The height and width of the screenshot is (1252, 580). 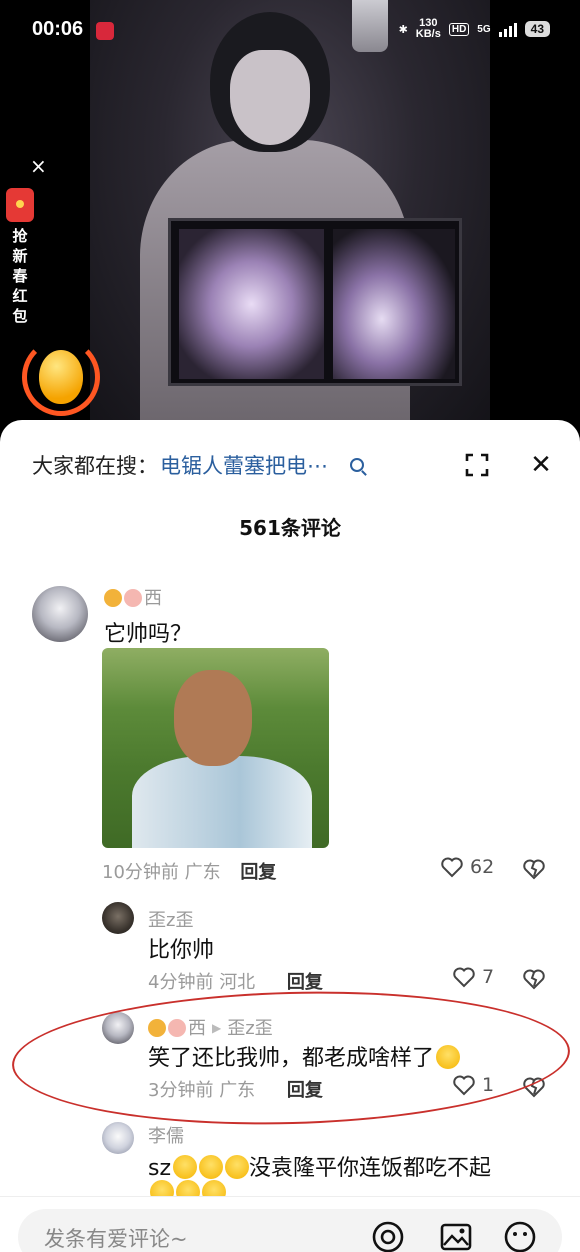 What do you see at coordinates (370, 1168) in the screenshot?
I see `comment-text-tail: 没袁隆平你连饭都吃不起` at bounding box center [370, 1168].